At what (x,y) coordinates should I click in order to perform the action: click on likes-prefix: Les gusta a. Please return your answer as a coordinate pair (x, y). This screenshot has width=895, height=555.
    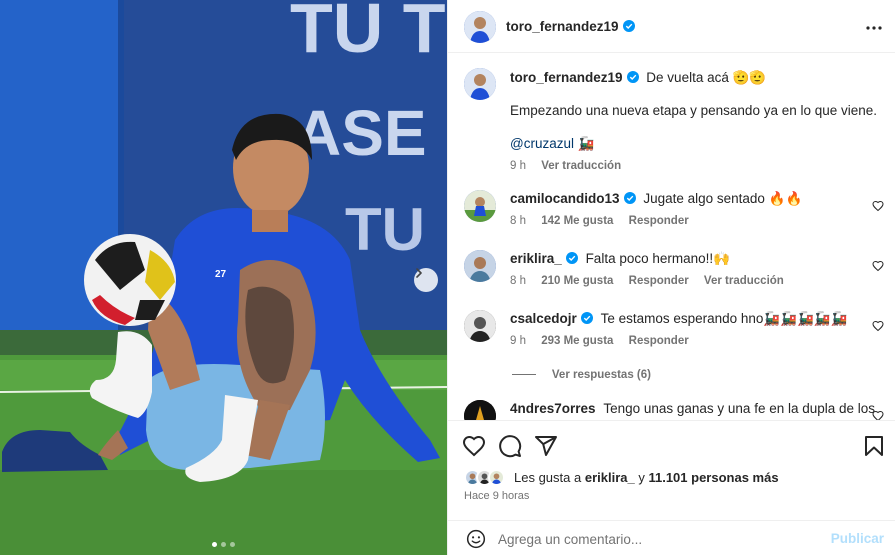
    Looking at the image, I should click on (548, 477).